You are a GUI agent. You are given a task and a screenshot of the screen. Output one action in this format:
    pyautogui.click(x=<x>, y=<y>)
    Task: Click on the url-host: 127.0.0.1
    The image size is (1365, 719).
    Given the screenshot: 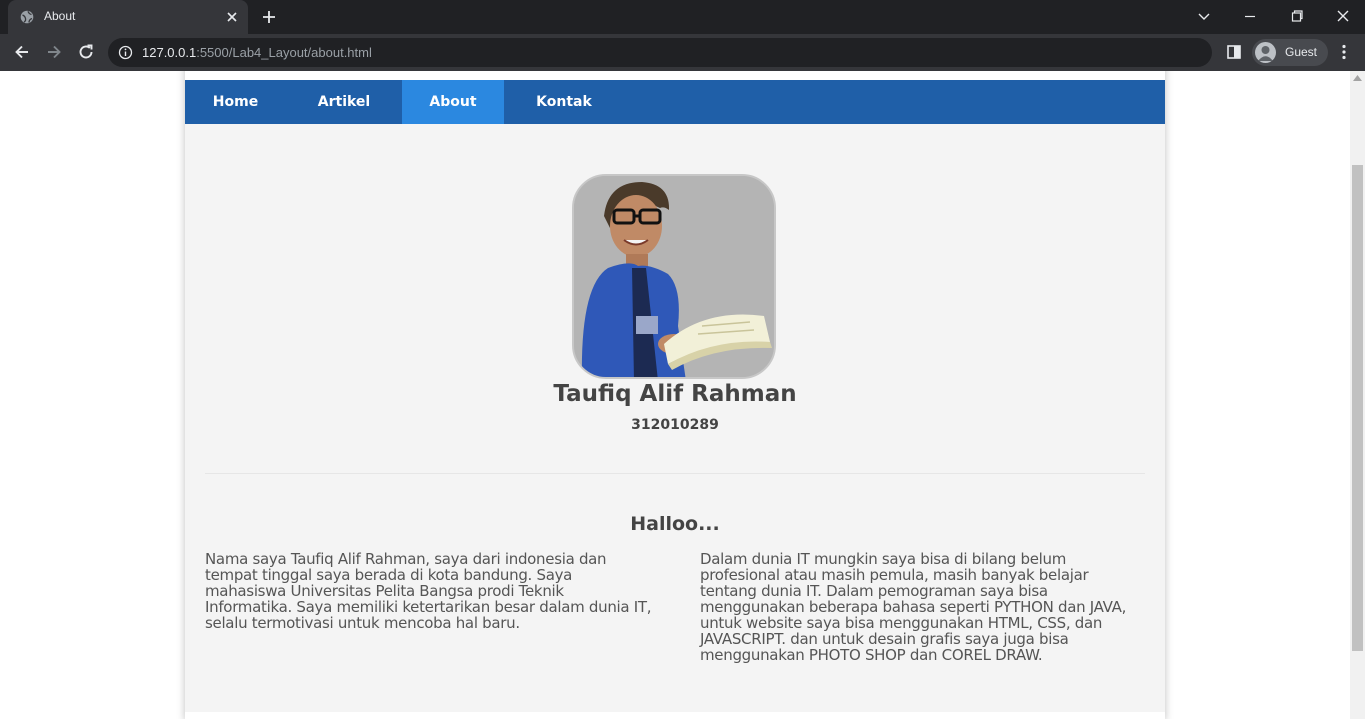 What is the action you would take?
    pyautogui.click(x=169, y=52)
    